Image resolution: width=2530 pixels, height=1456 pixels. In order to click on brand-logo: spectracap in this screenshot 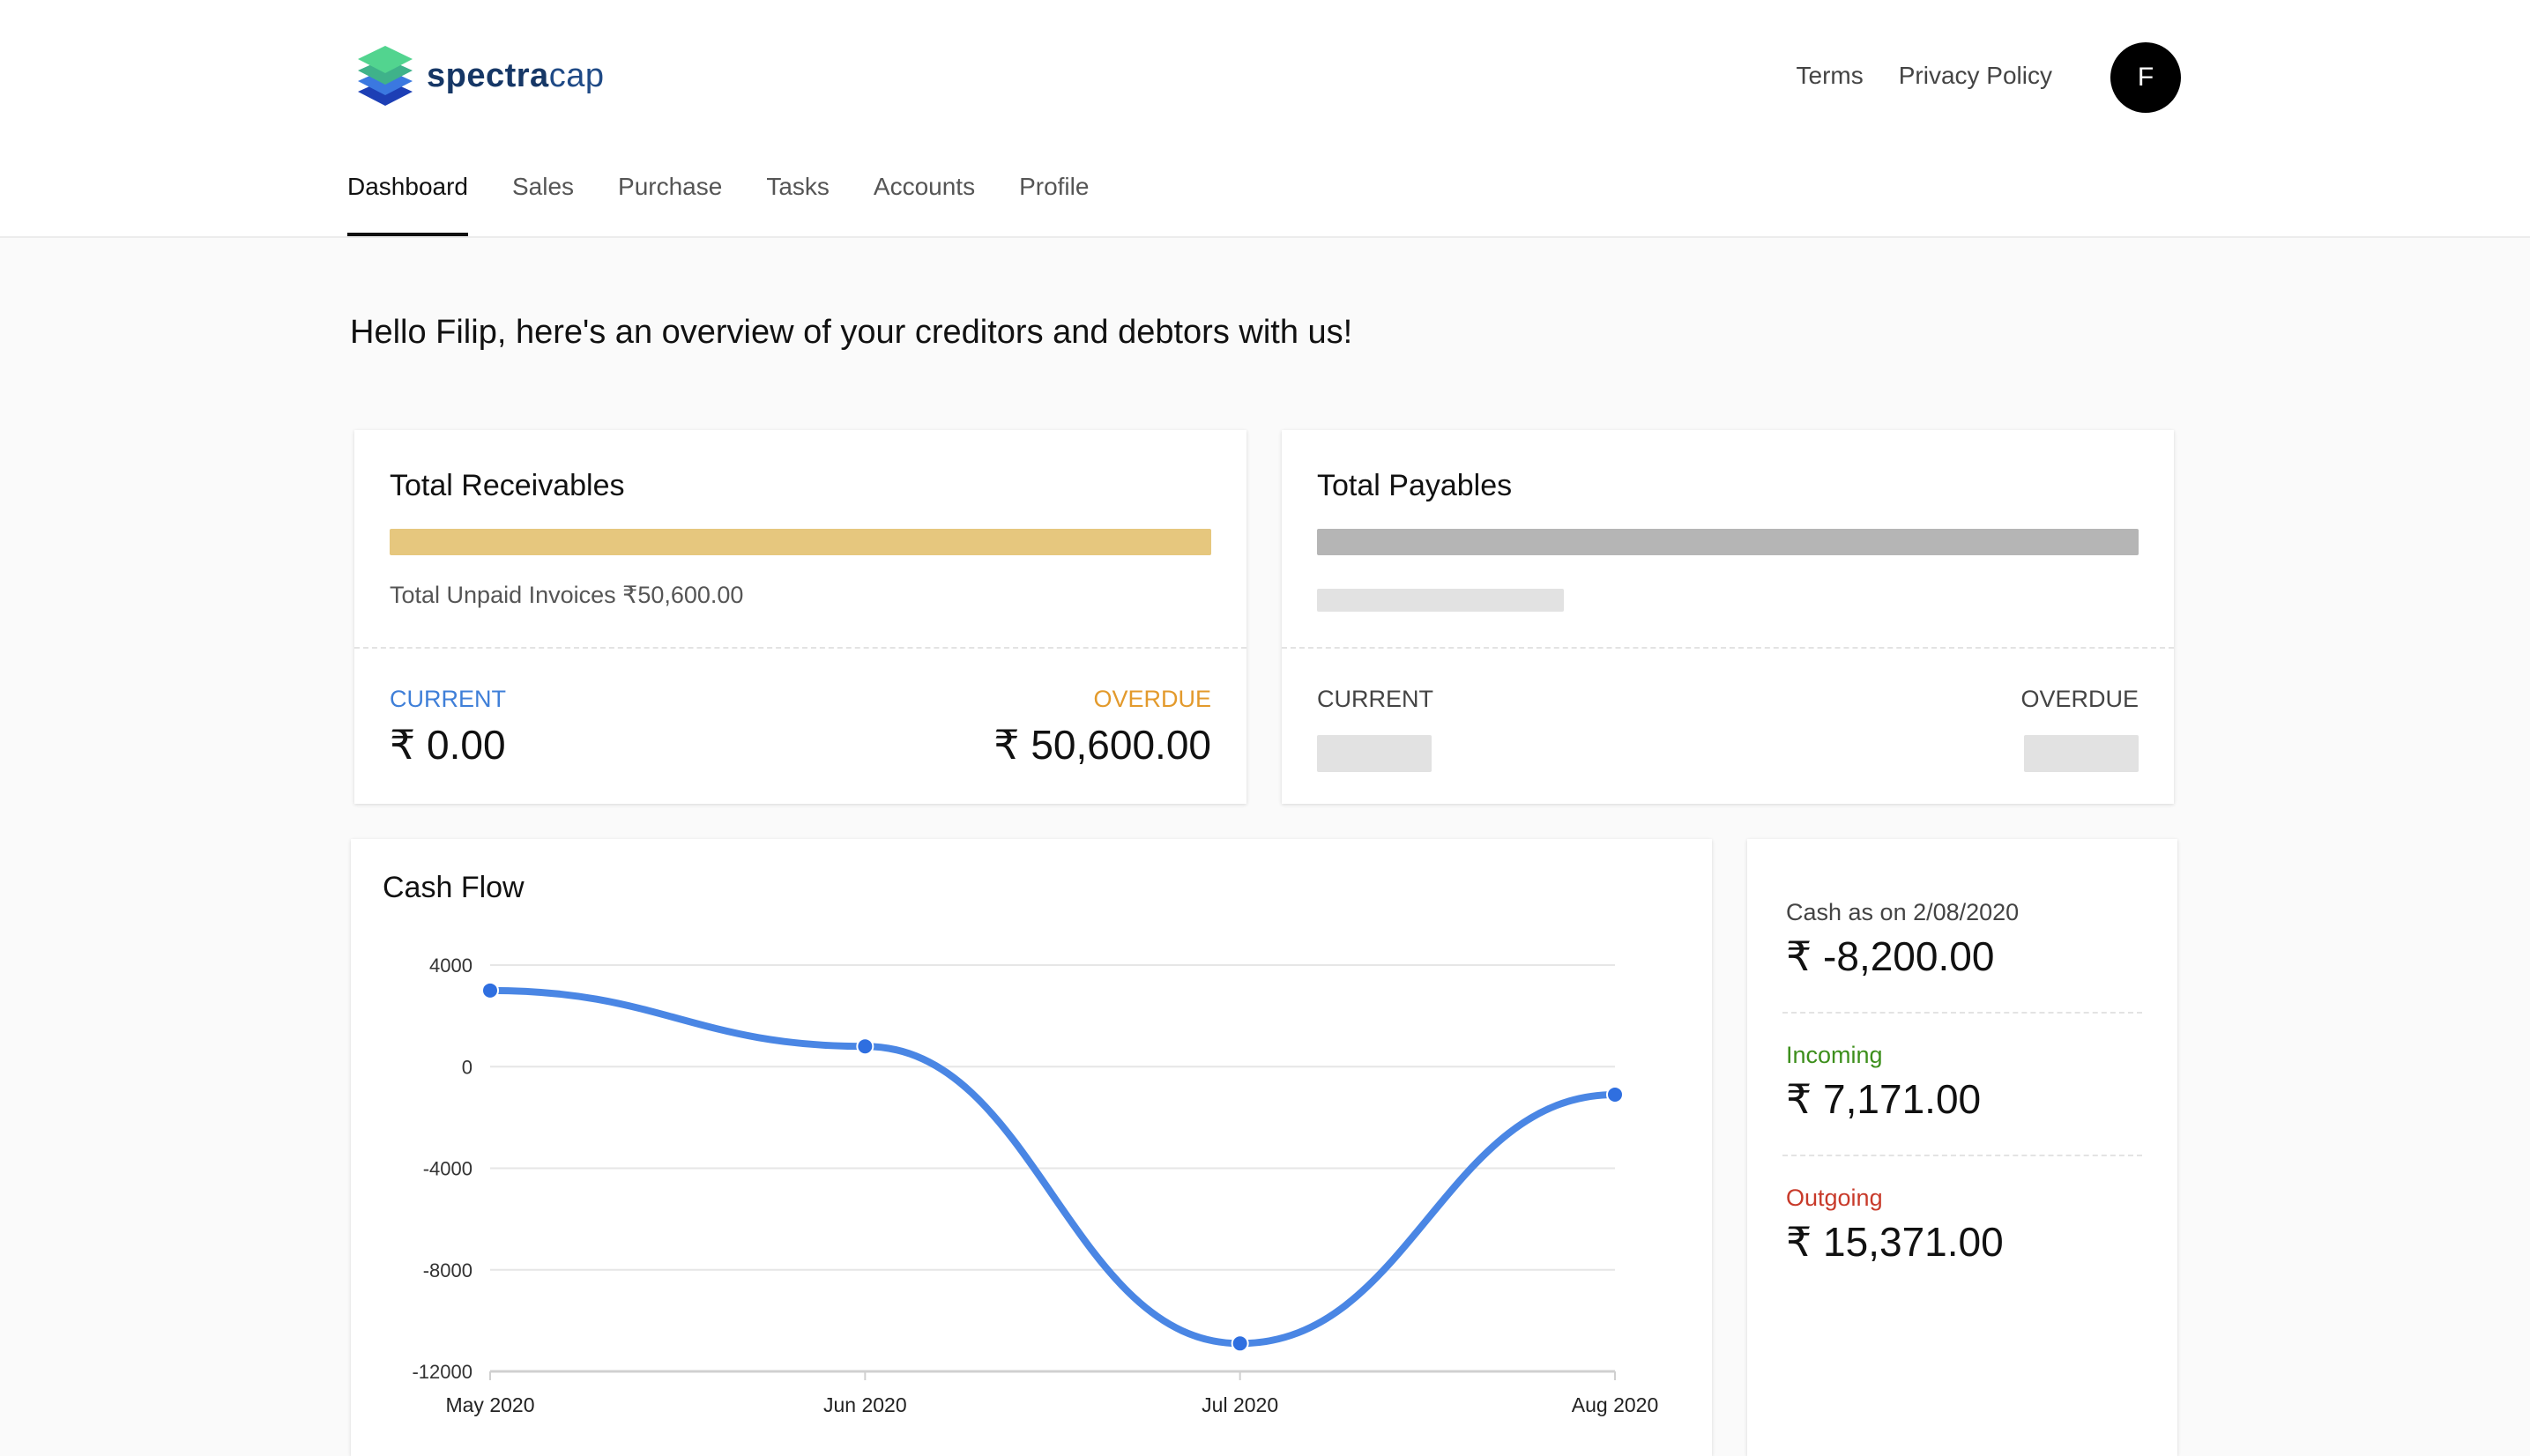, I will do `click(480, 76)`.